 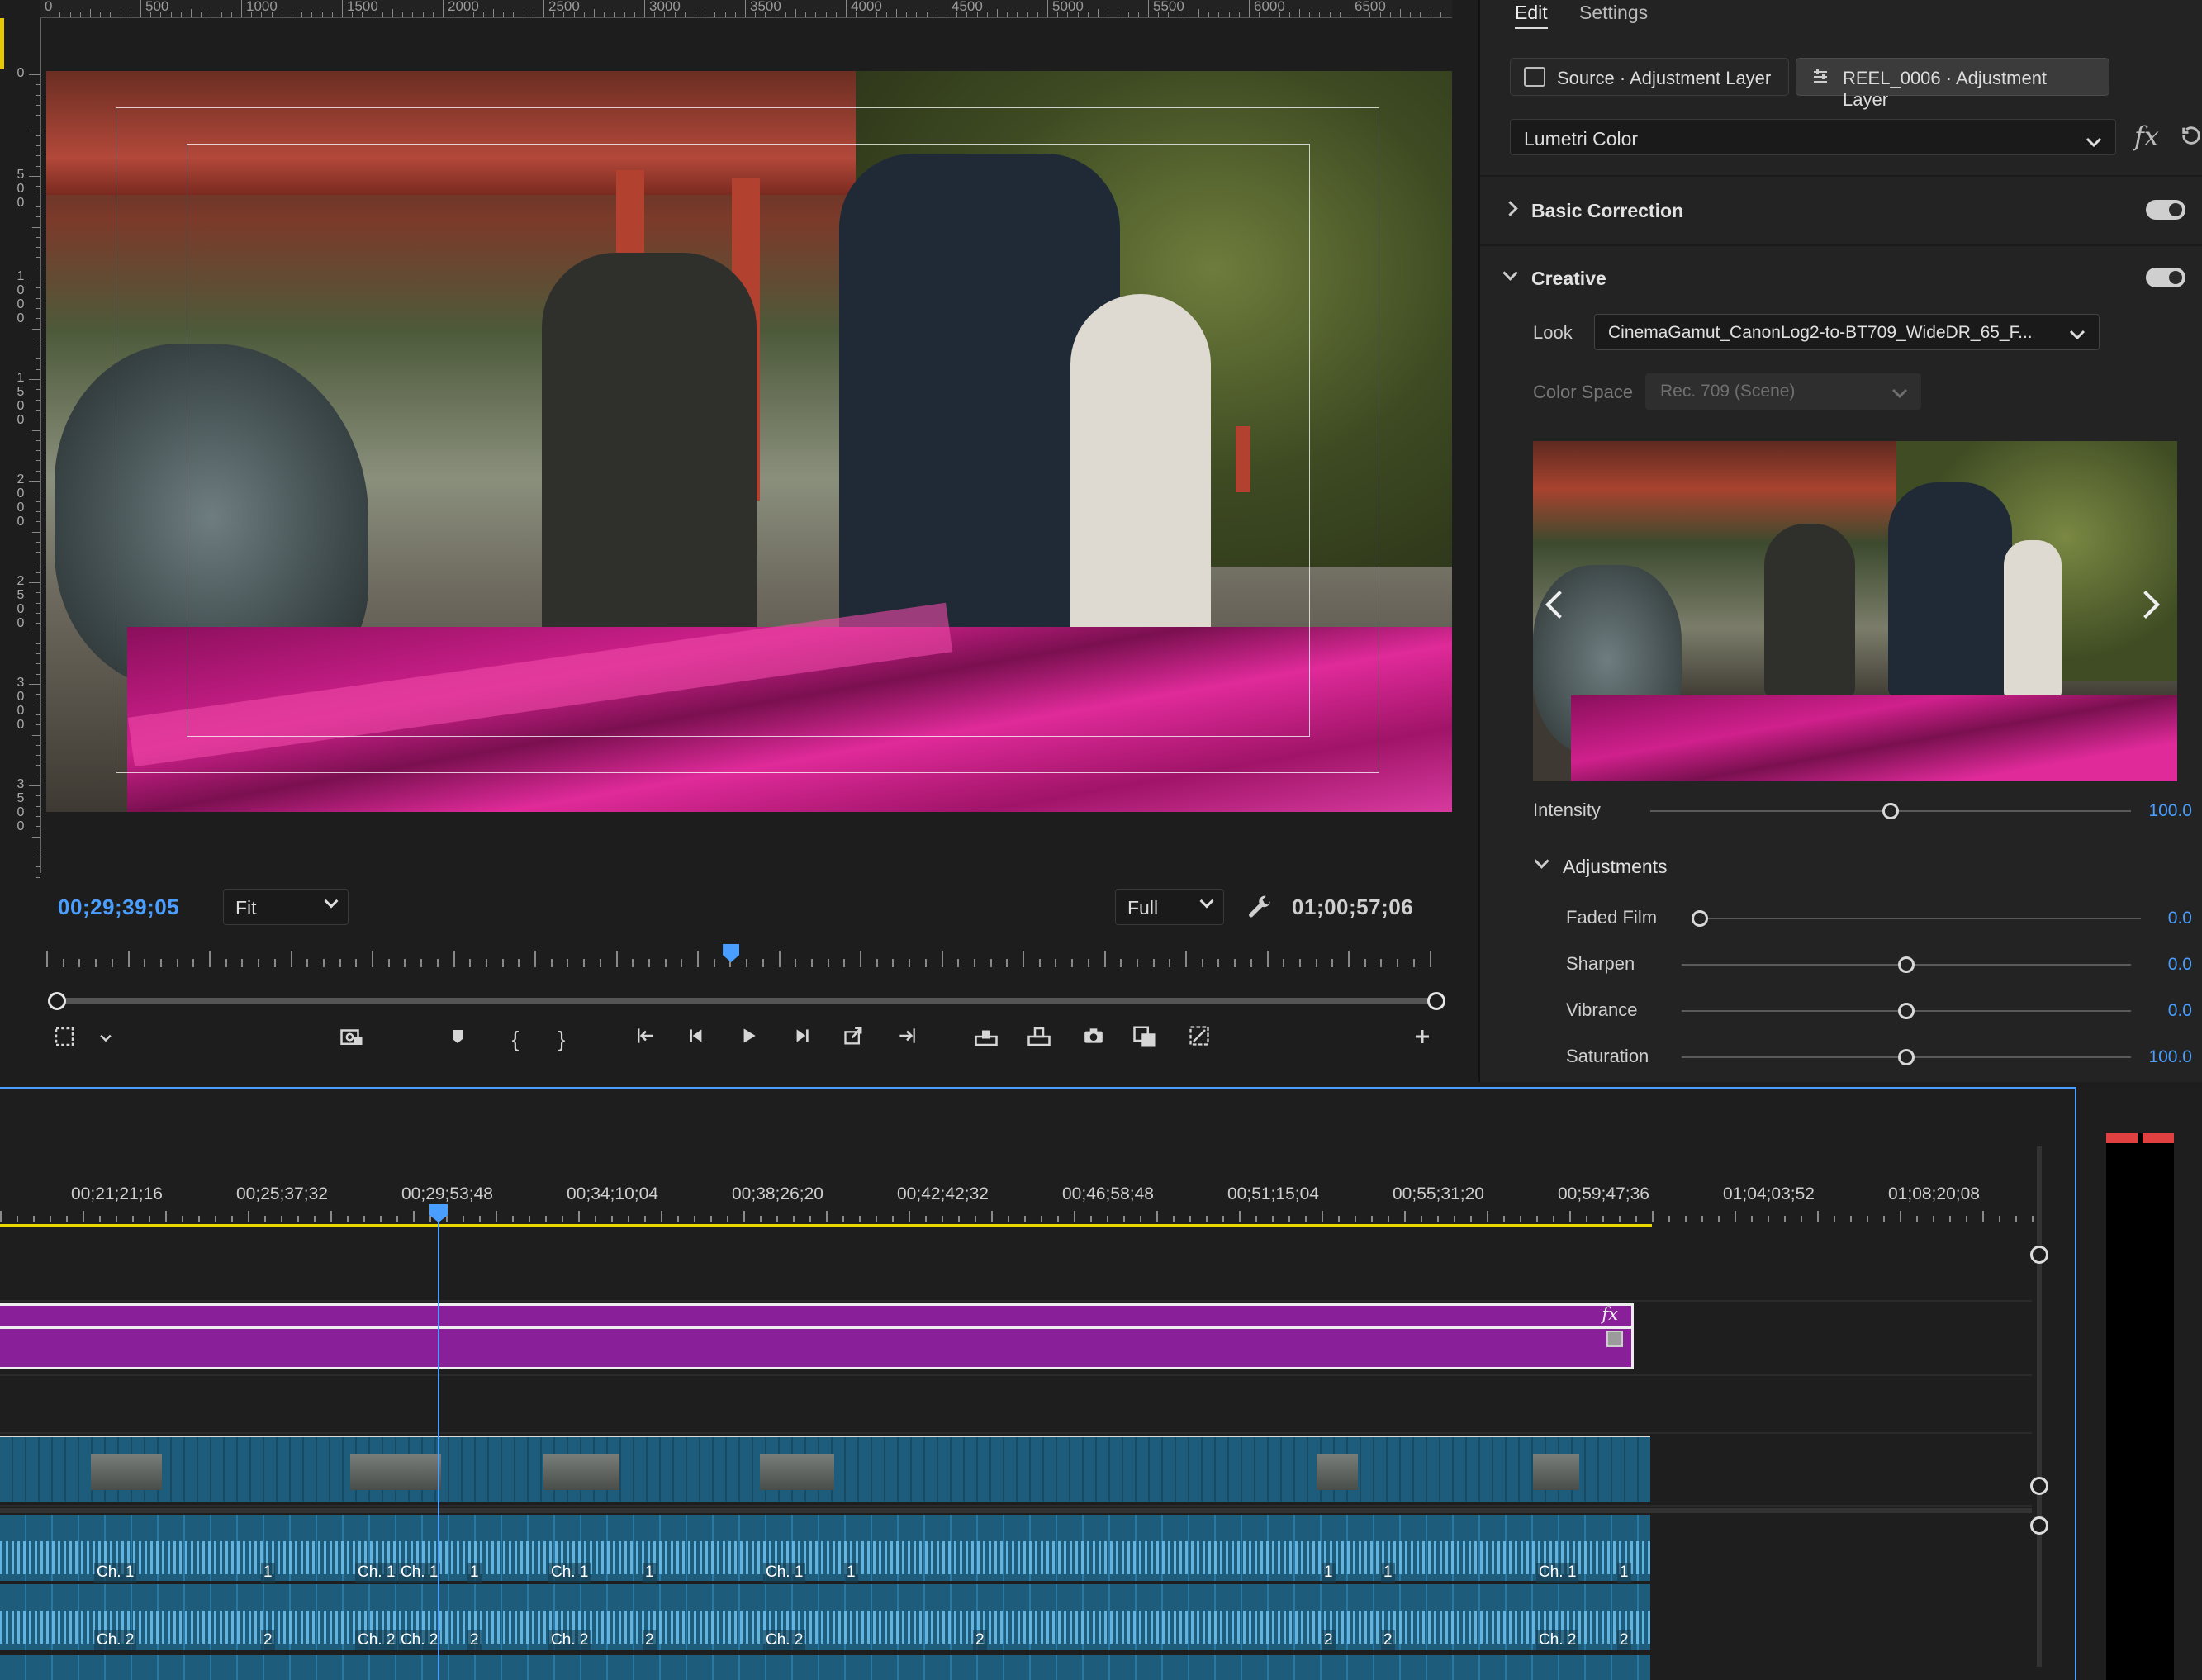 What do you see at coordinates (1169, 907) in the screenshot?
I see `playback-resolution-select: Full` at bounding box center [1169, 907].